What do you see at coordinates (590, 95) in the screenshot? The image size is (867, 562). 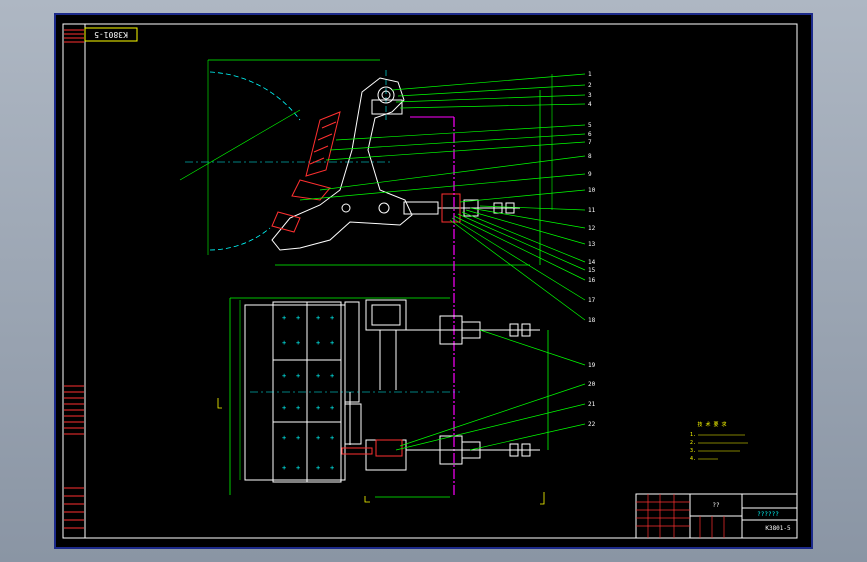 I see `part-number: 3` at bounding box center [590, 95].